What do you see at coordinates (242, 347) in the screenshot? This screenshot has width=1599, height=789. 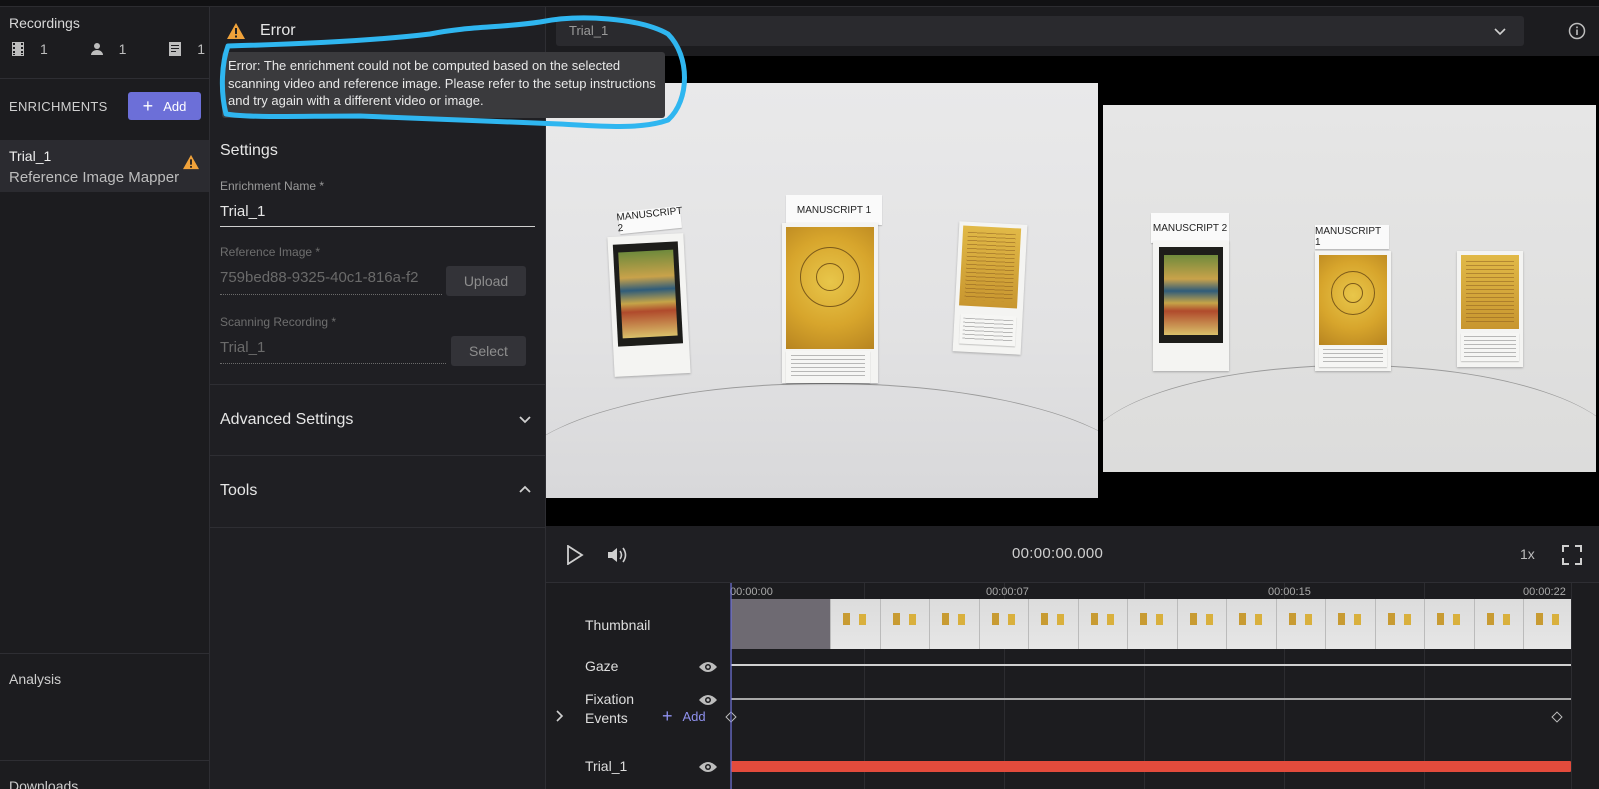 I see `scanning-recording-field: Trial_1` at bounding box center [242, 347].